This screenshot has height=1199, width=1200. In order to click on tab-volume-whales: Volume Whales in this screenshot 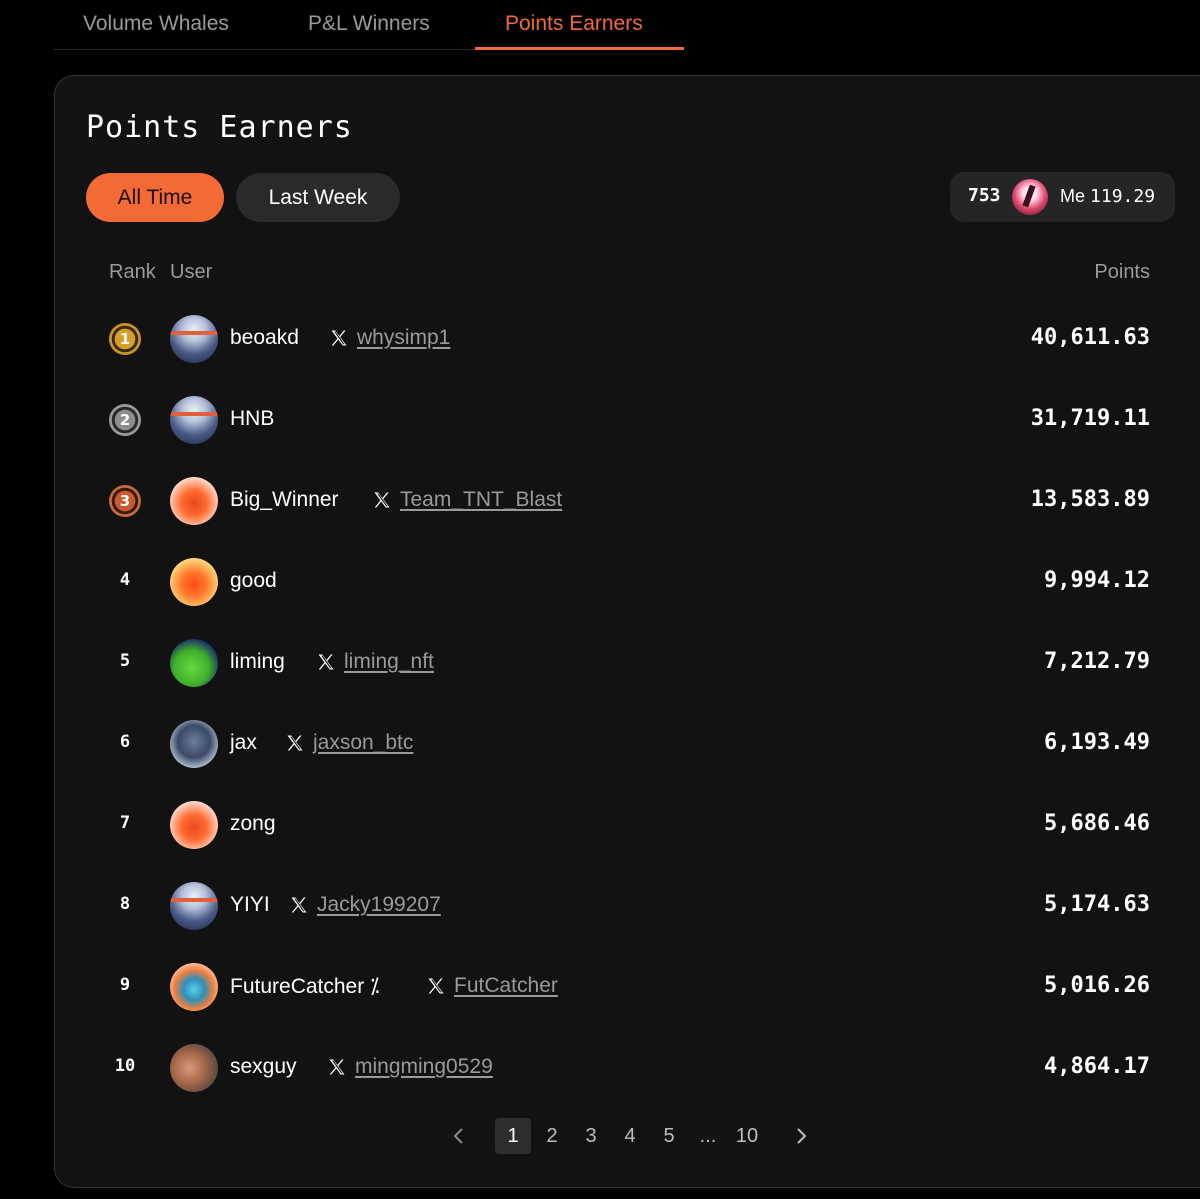, I will do `click(156, 24)`.